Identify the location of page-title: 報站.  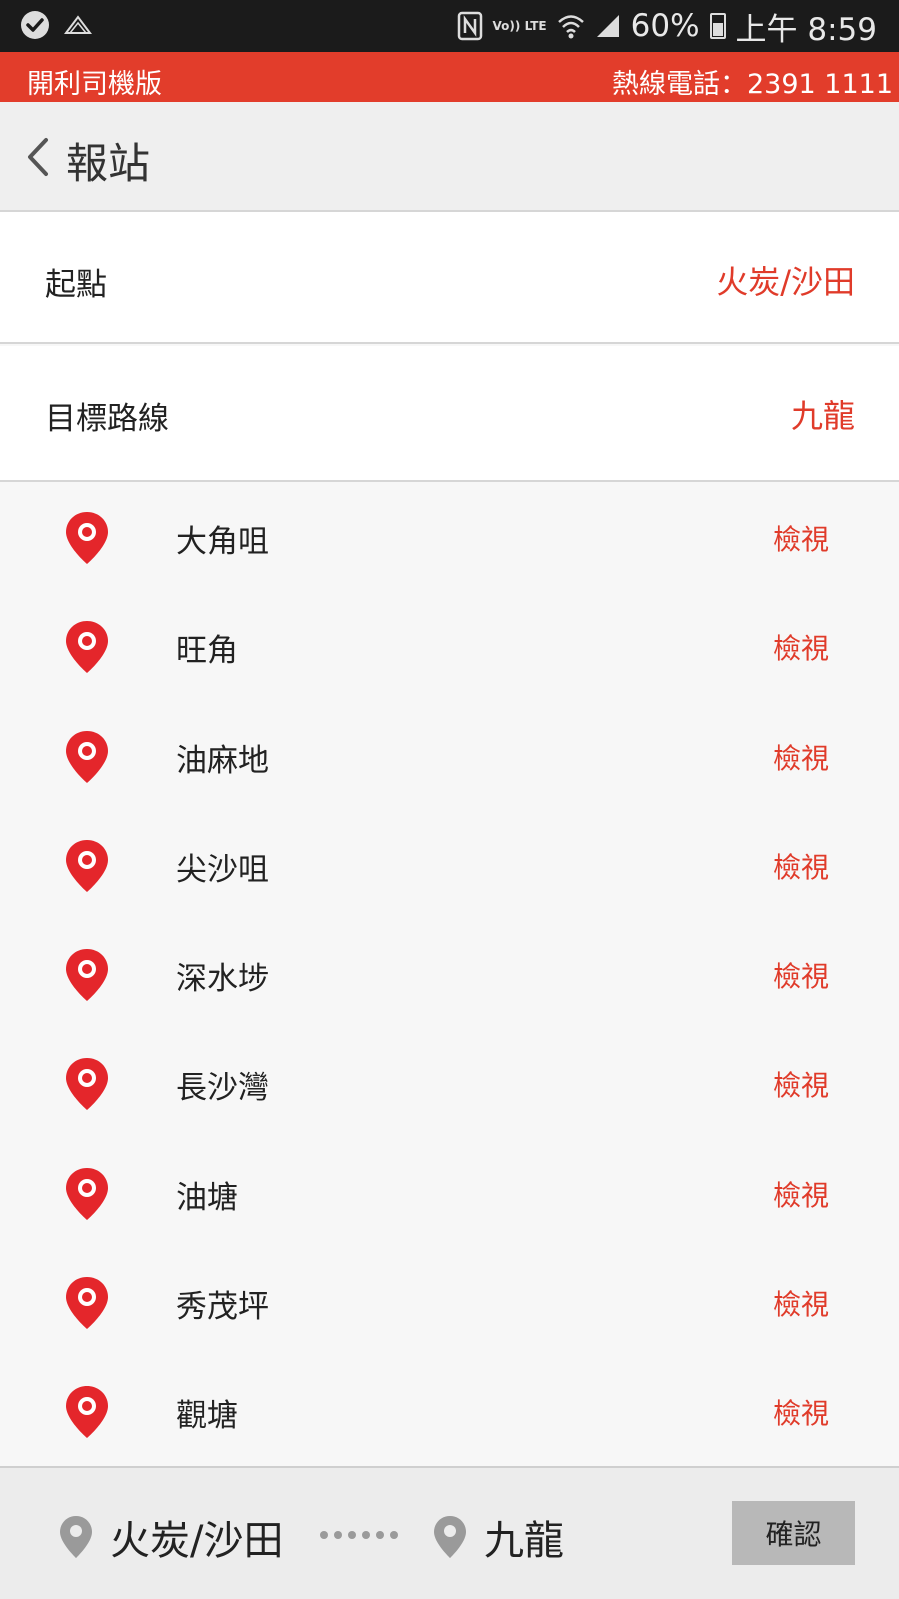
(108, 163).